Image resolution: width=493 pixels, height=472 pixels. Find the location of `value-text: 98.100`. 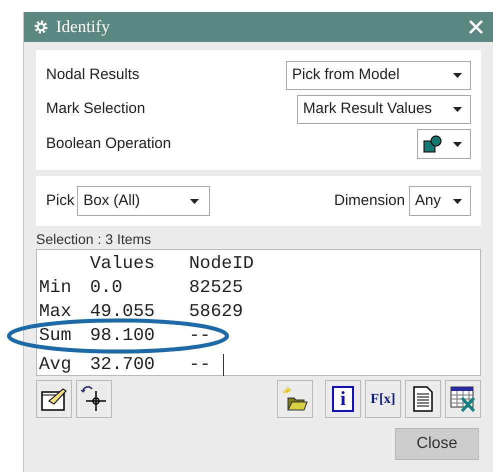

value-text: 98.100 is located at coordinates (123, 336).